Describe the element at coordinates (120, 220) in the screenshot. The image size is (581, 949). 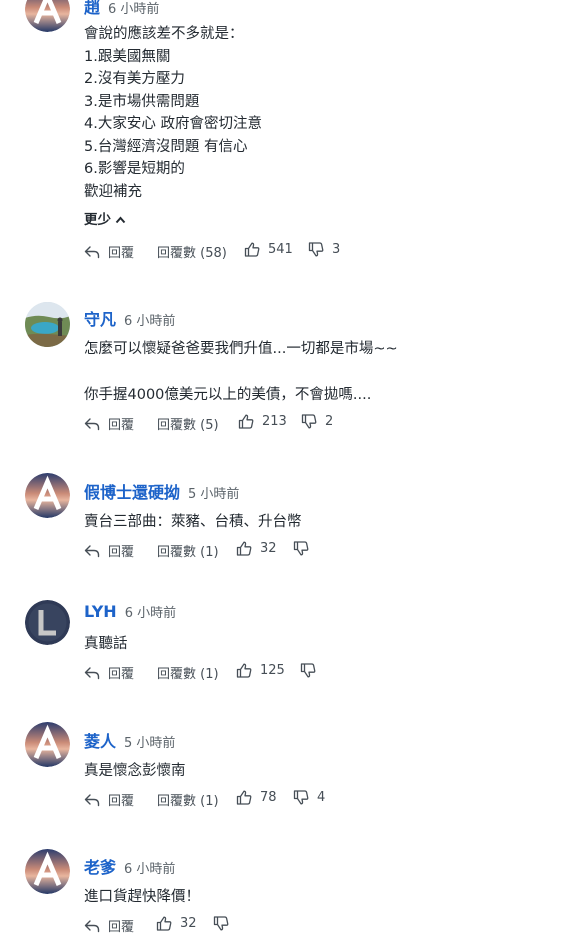
I see `chevron-up-icon` at that location.